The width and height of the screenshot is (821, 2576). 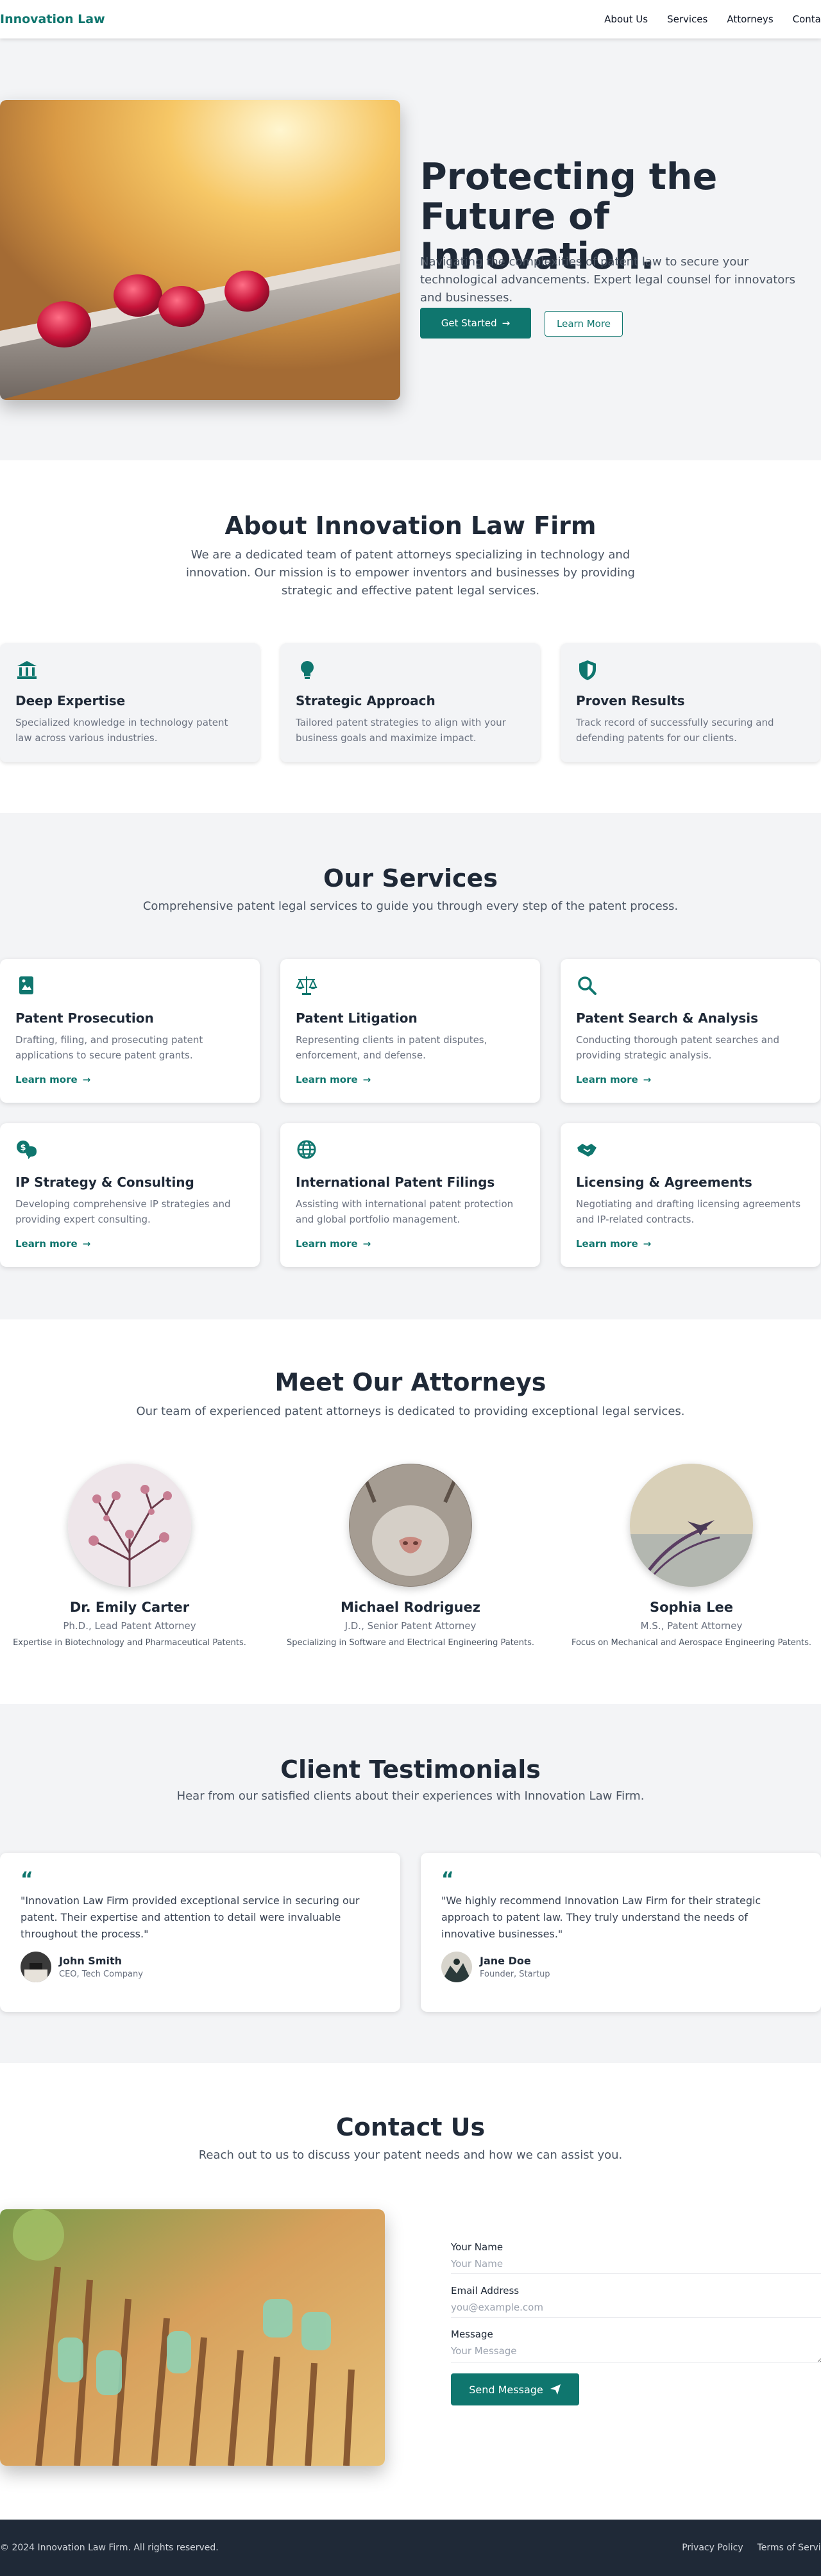 What do you see at coordinates (366, 700) in the screenshot?
I see `about-card-title: Strategic Approach` at bounding box center [366, 700].